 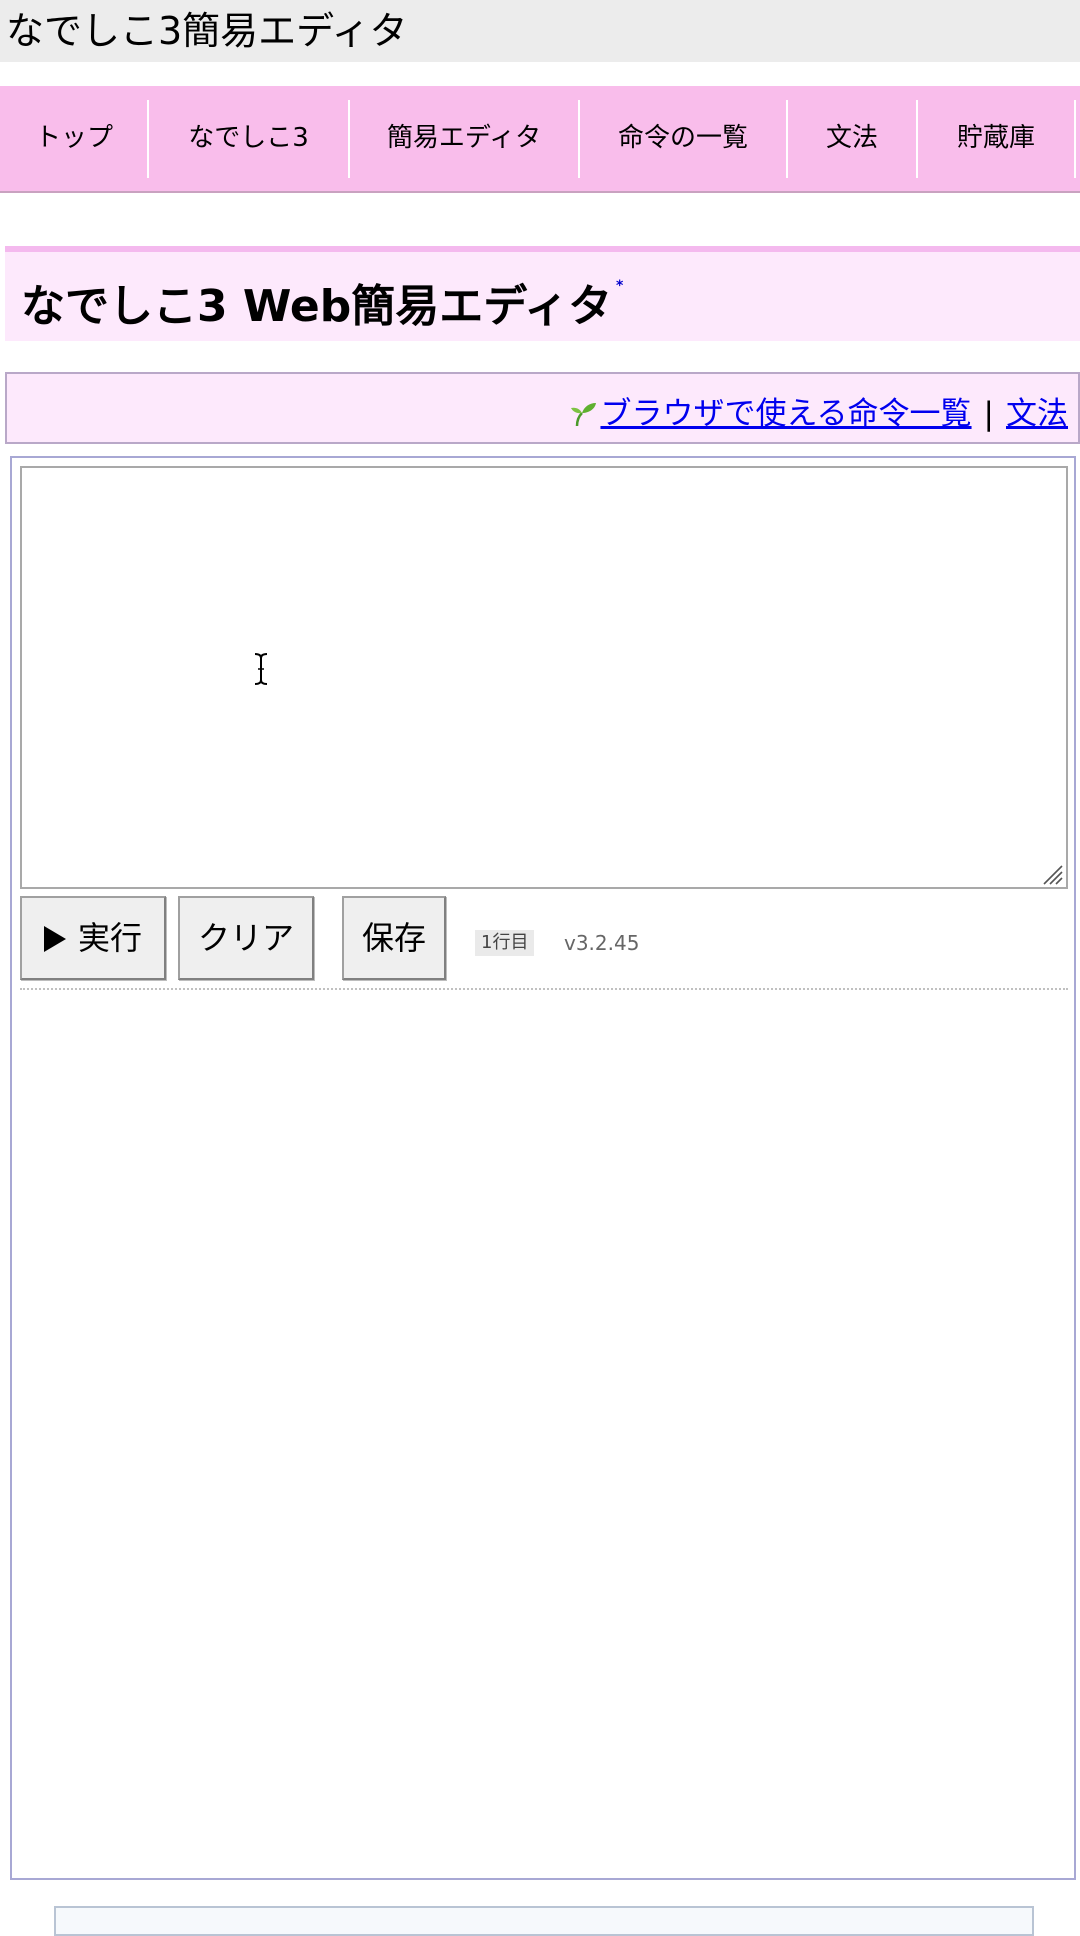 What do you see at coordinates (505, 943) in the screenshot?
I see `line-indicator-badge: 1行目` at bounding box center [505, 943].